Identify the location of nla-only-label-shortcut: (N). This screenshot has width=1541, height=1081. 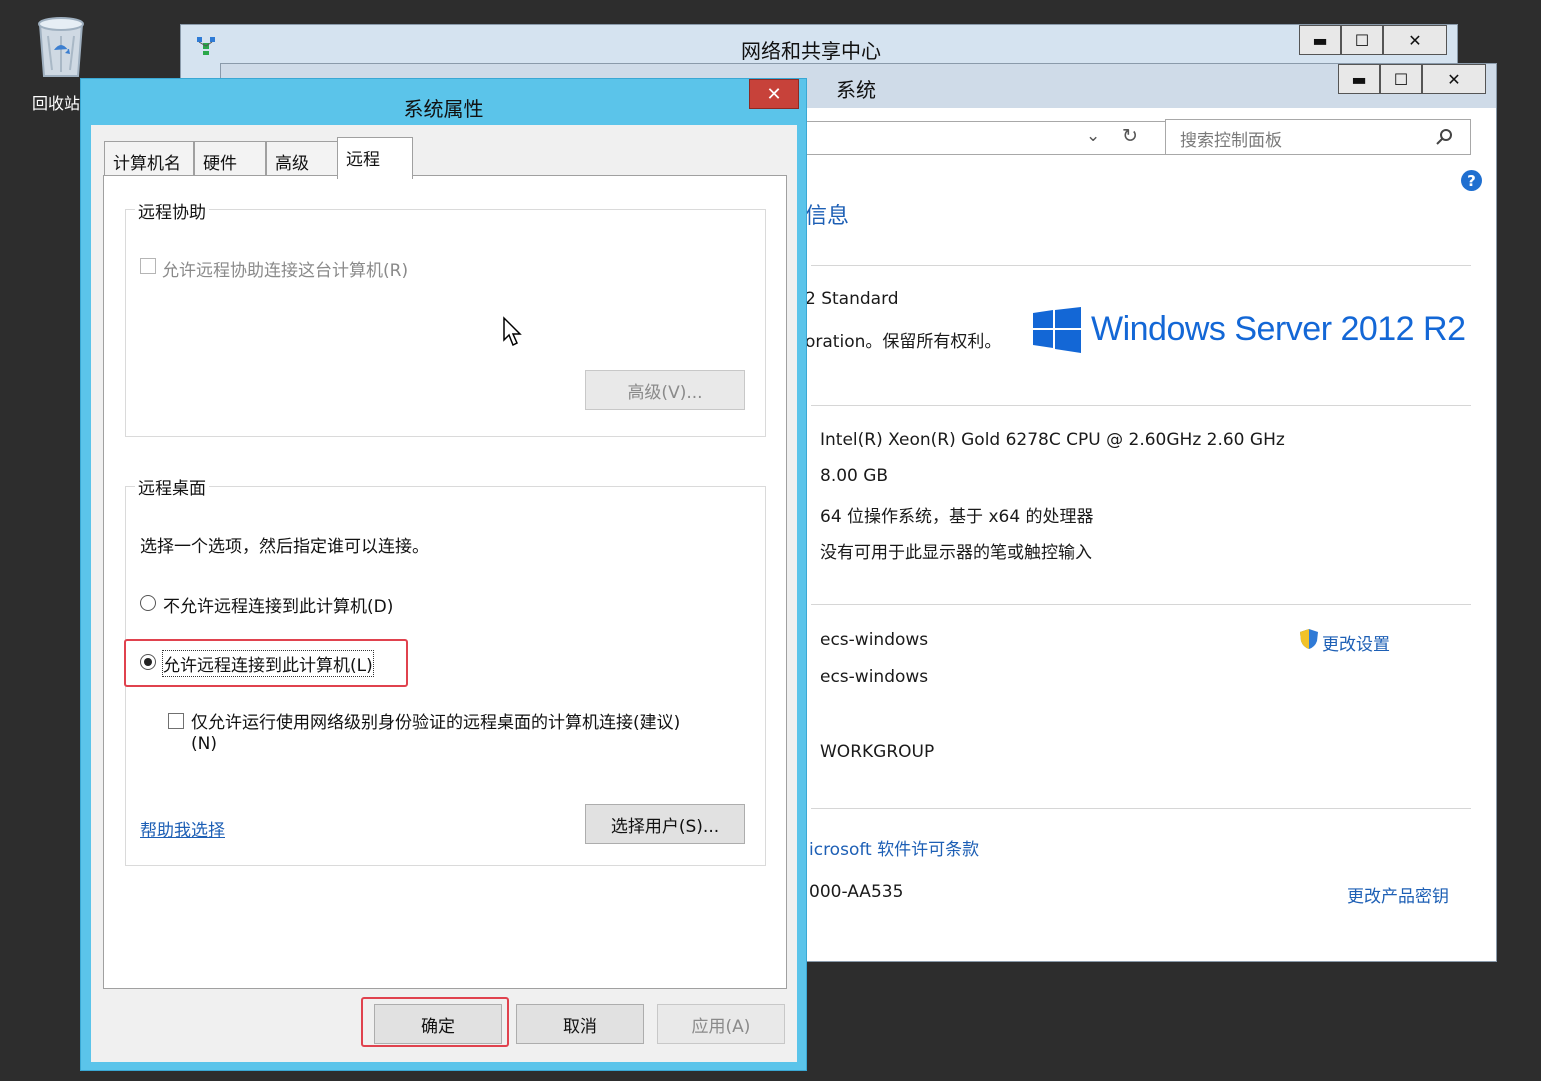
(204, 744).